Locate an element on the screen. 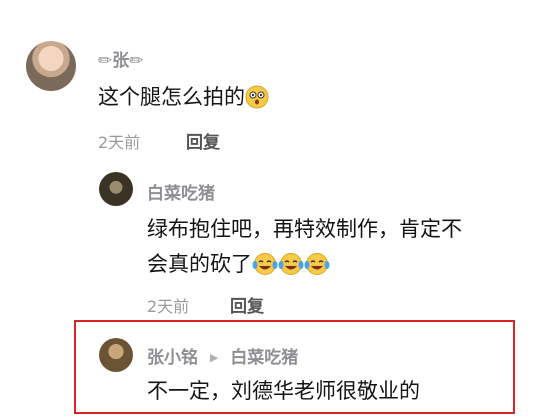 This screenshot has height=419, width=546. comment-text: 这个腿怎么拍的 is located at coordinates (183, 99).